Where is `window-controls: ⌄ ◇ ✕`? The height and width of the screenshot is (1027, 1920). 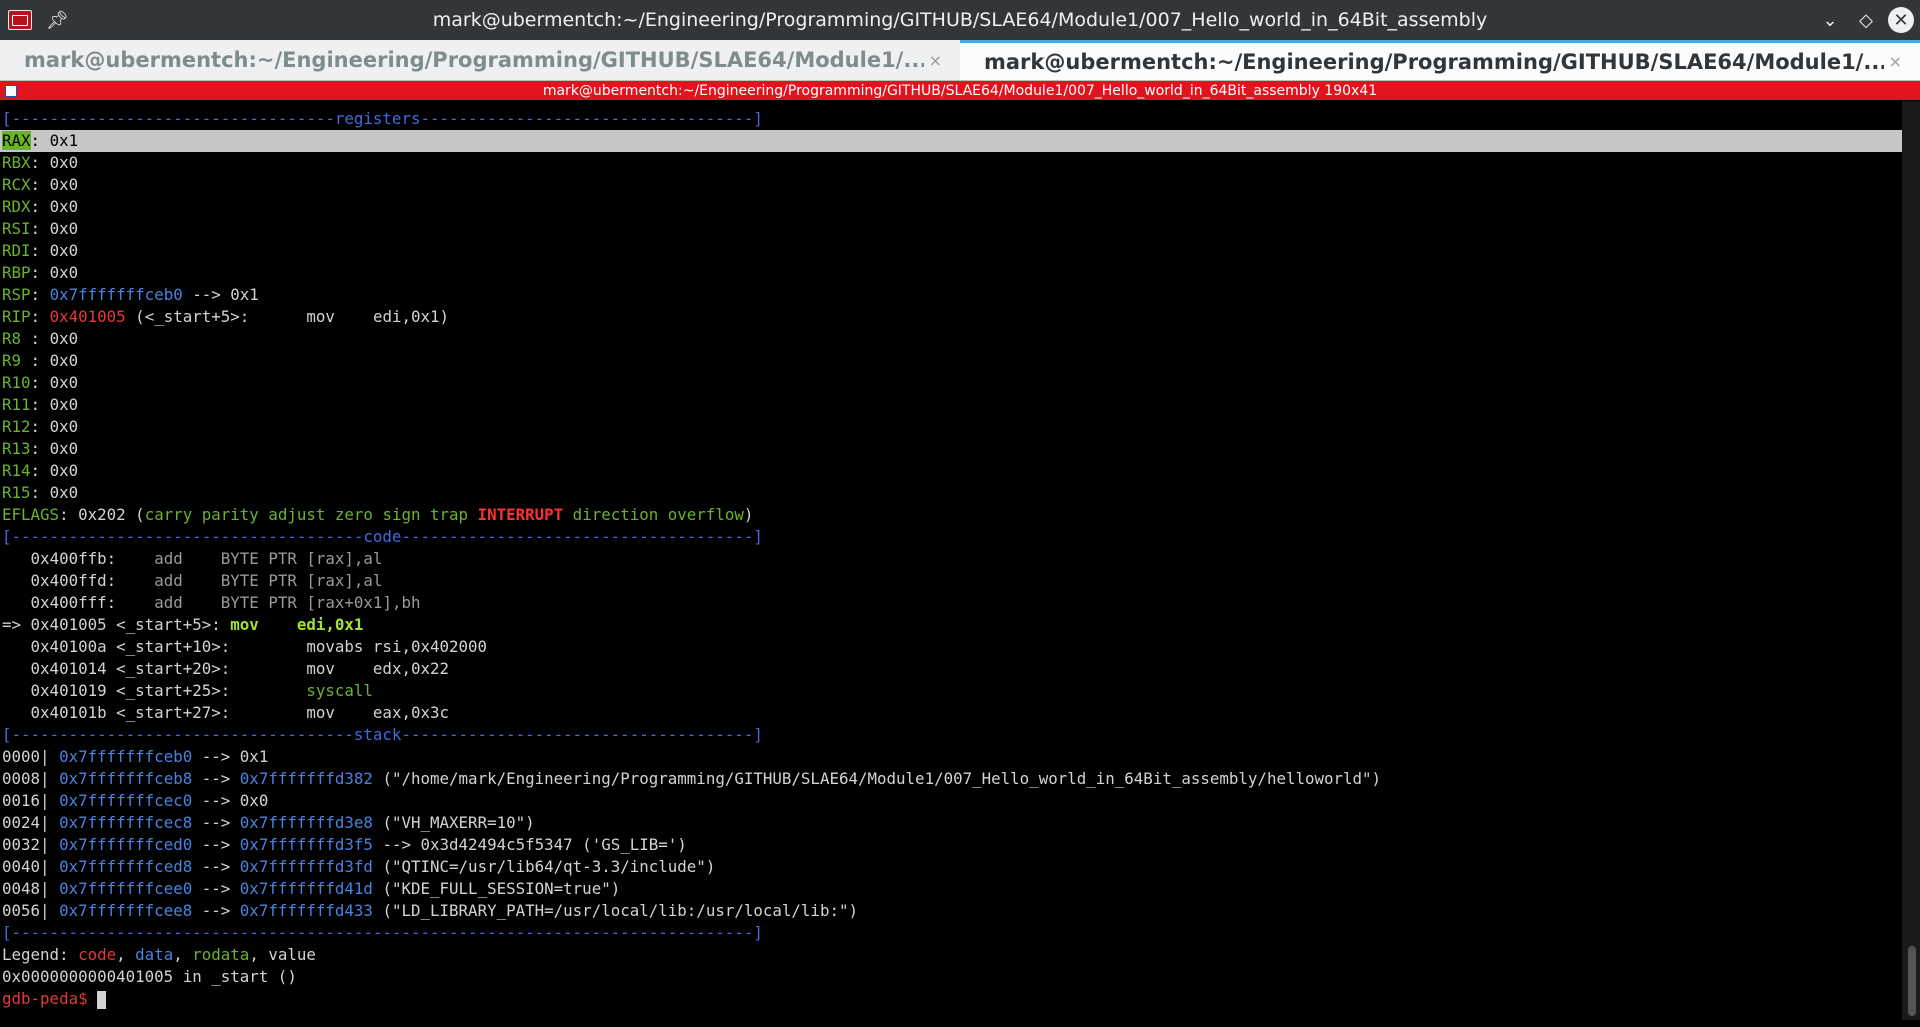 window-controls: ⌄ ◇ ✕ is located at coordinates (1866, 20).